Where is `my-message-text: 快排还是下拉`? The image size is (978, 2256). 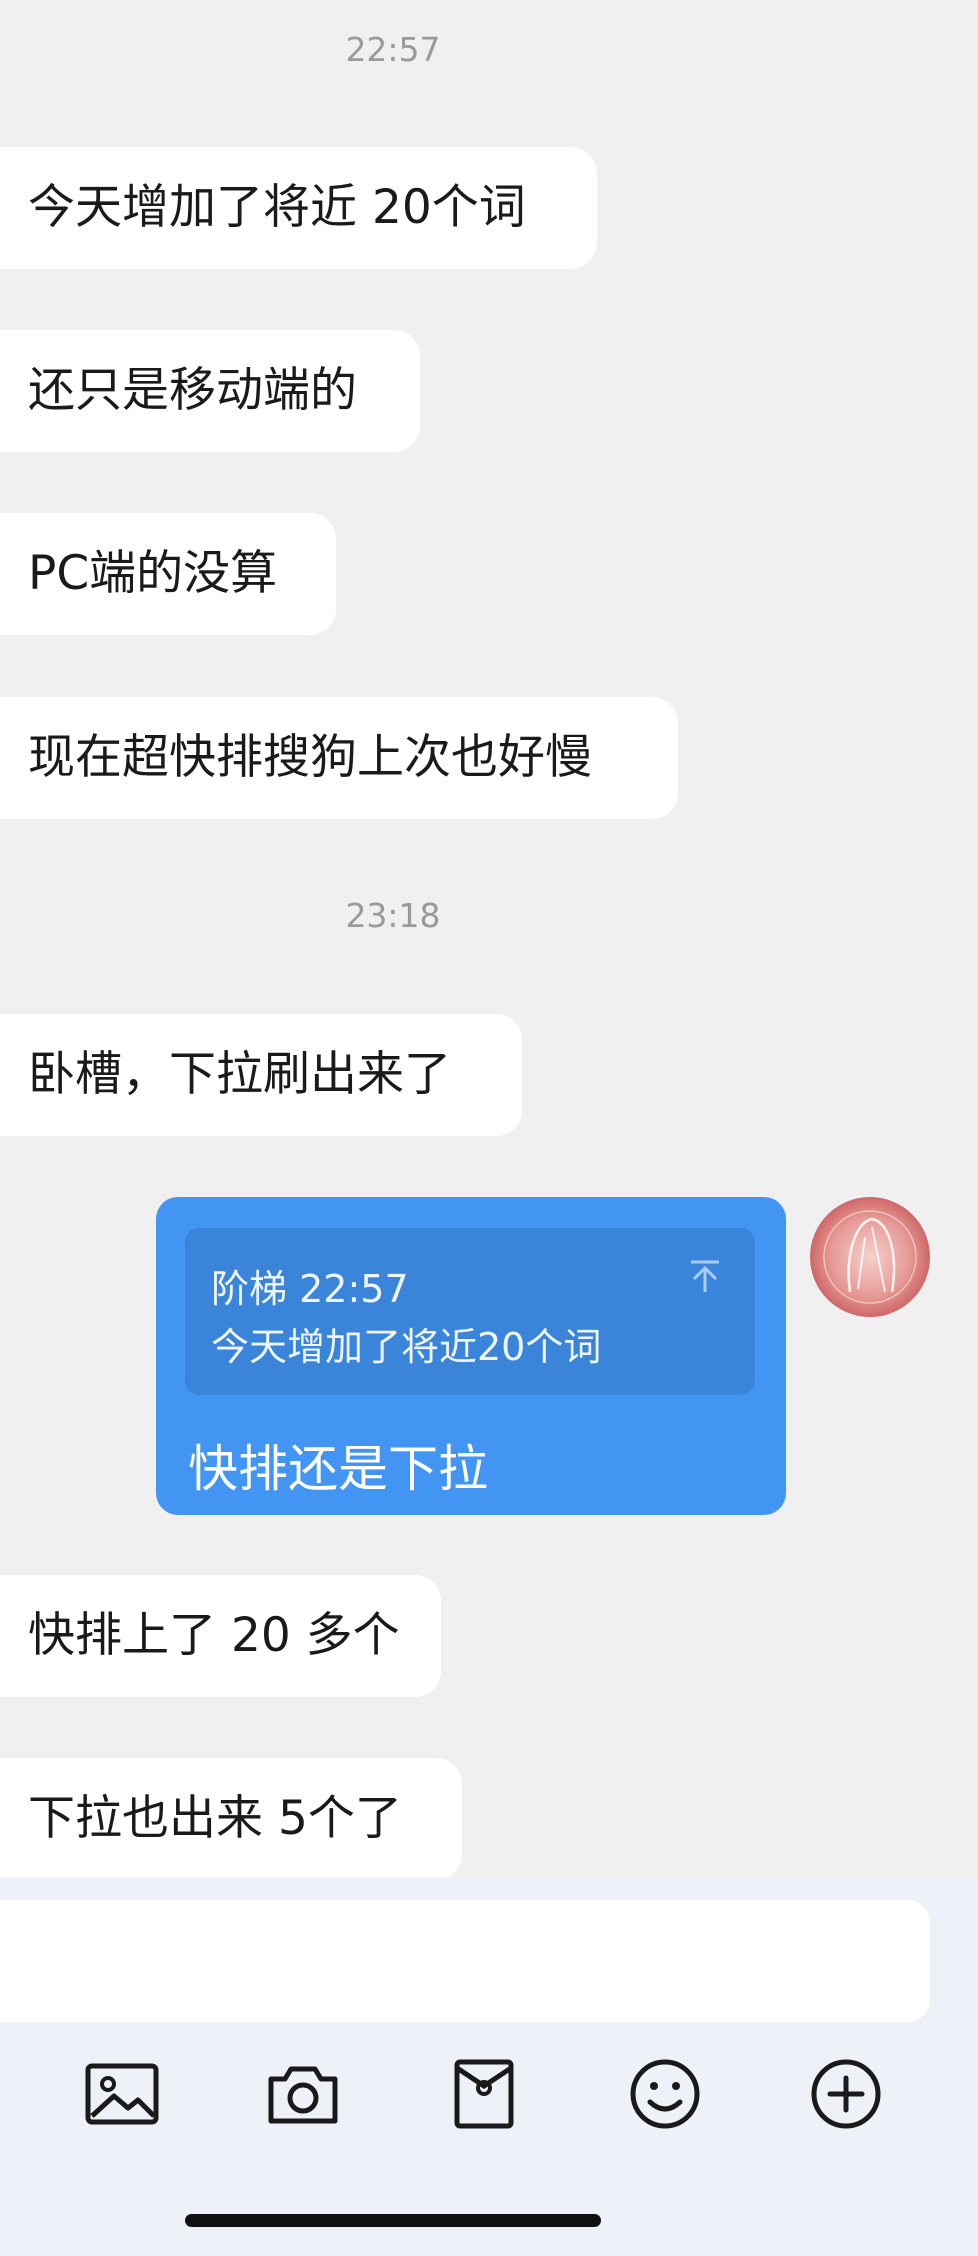
my-message-text: 快排还是下拉 is located at coordinates (338, 1469).